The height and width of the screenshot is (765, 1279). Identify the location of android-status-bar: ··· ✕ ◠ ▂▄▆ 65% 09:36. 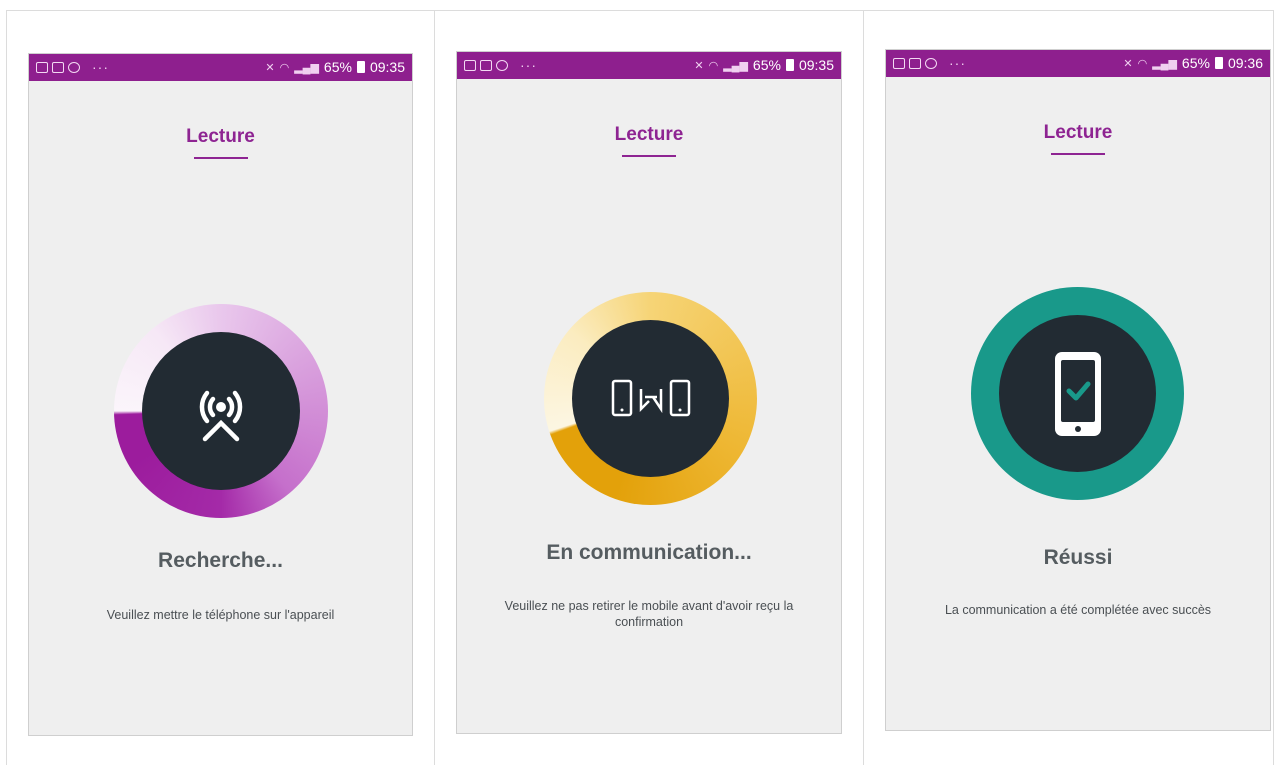
(1078, 63).